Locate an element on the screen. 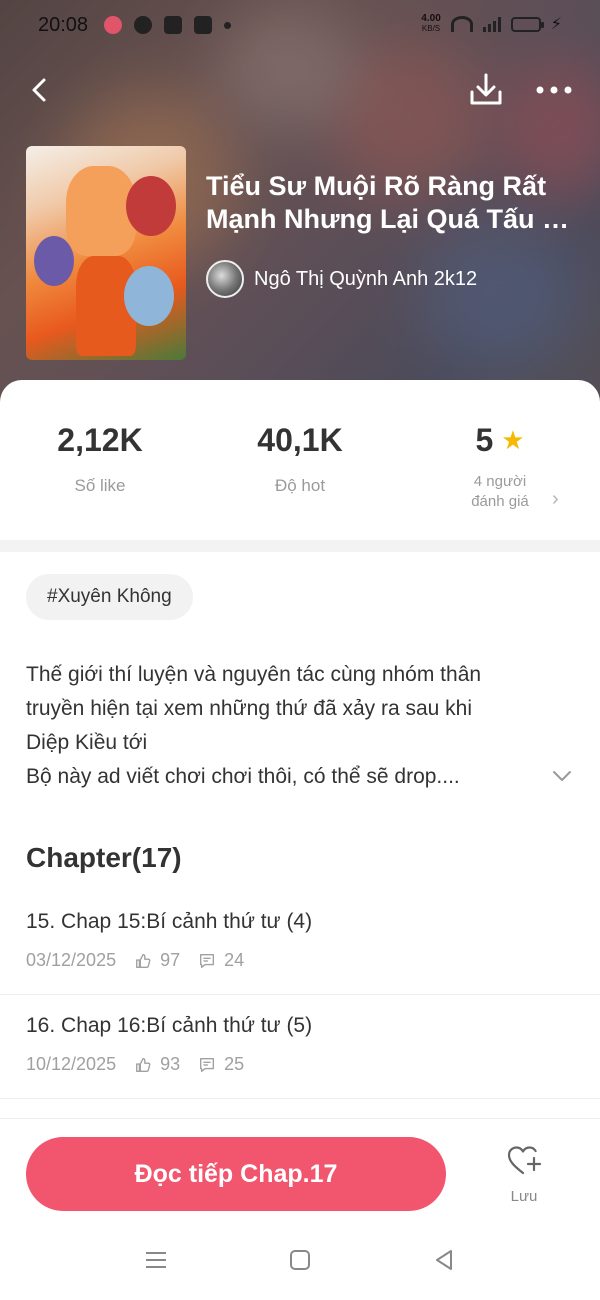 This screenshot has height=1300, width=600. download-icon is located at coordinates (486, 89).